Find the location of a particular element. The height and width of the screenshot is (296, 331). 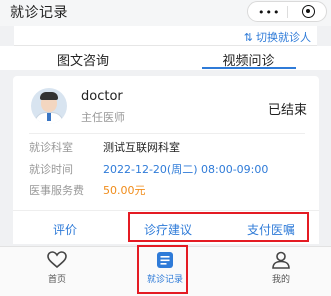

capsule-divider is located at coordinates (287, 12).